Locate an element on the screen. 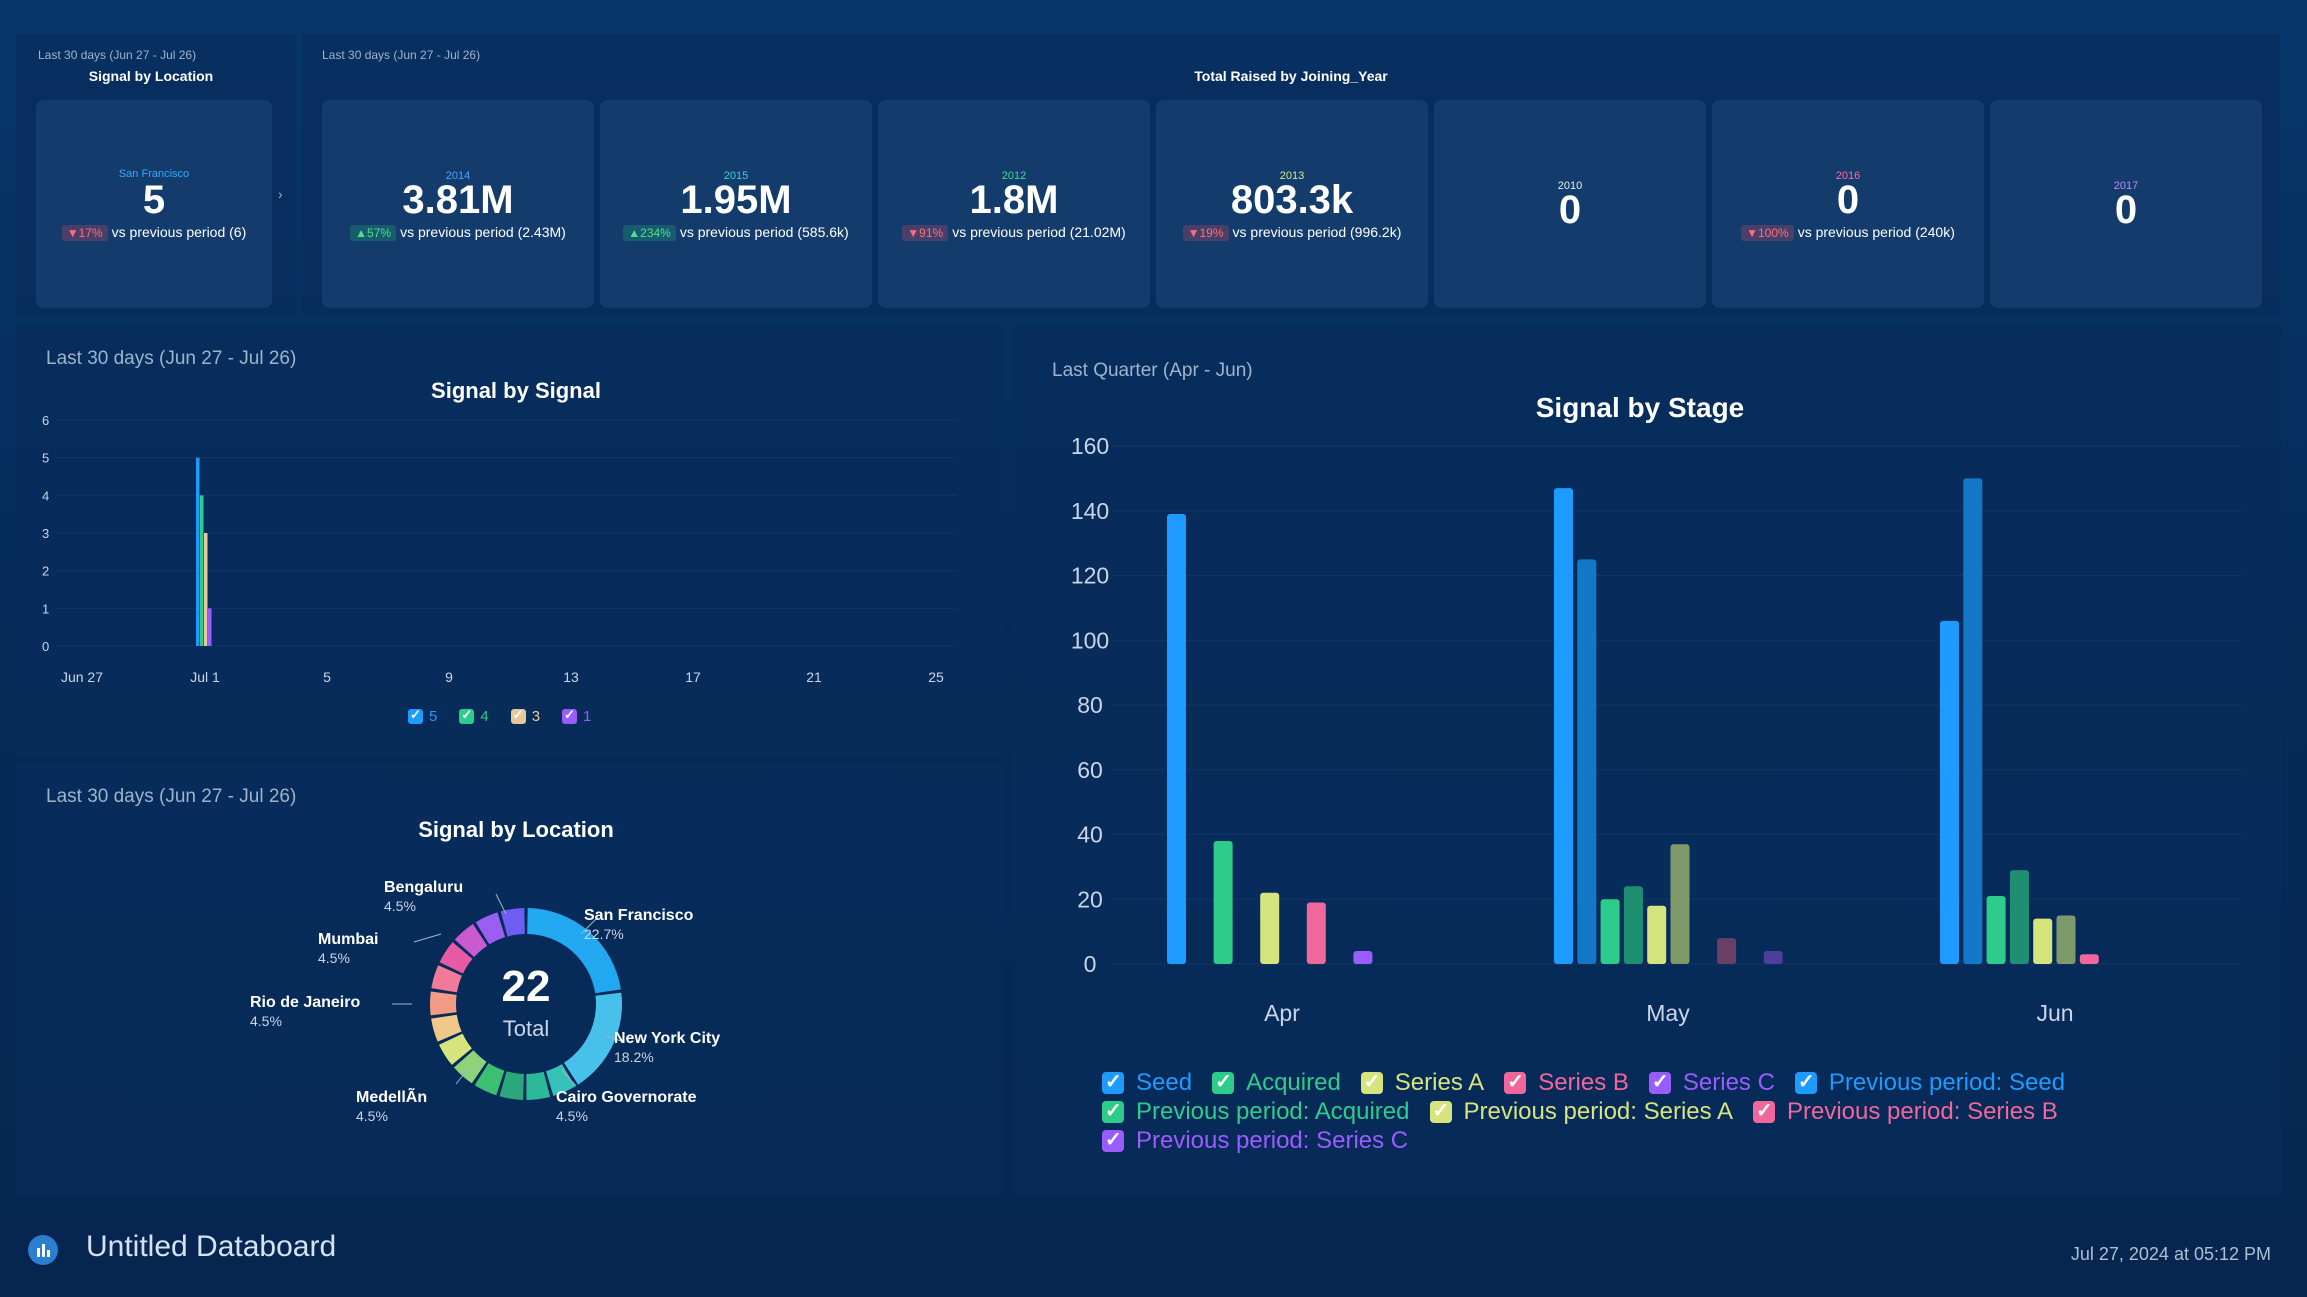 The width and height of the screenshot is (2307, 1297). legend-item: 5 is located at coordinates (422, 716).